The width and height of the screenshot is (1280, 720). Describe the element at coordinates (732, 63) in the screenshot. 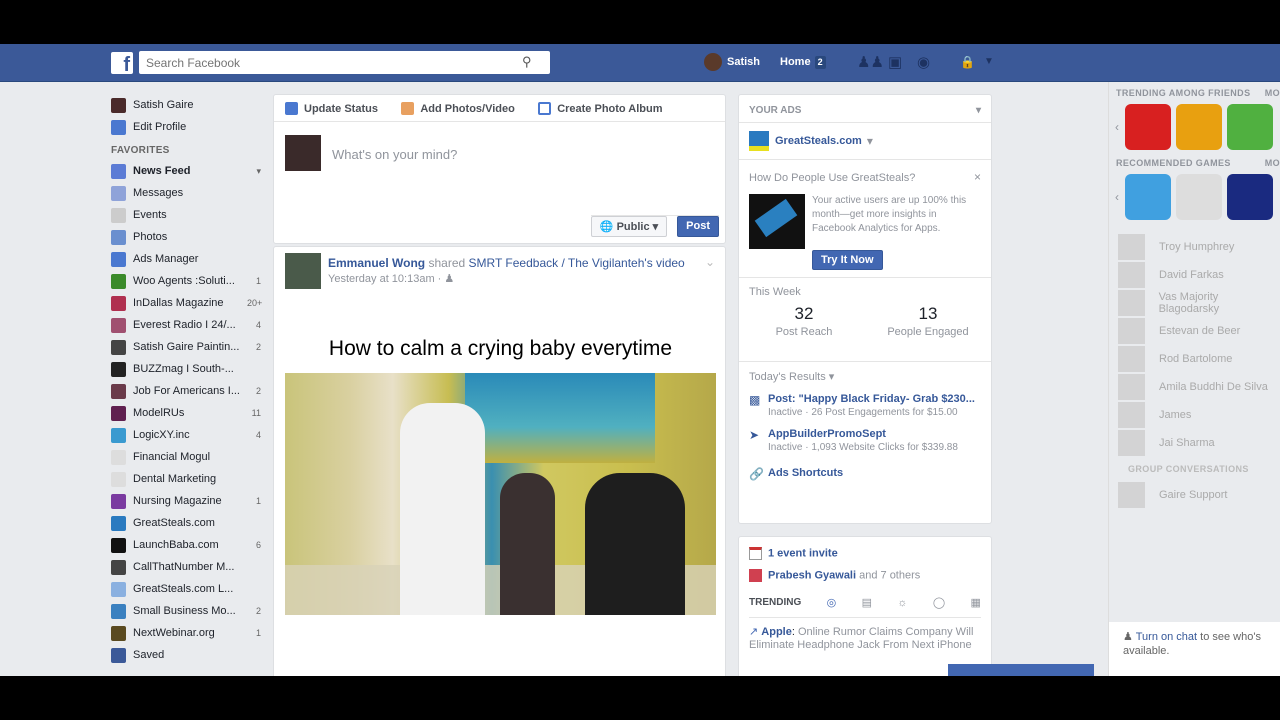

I see `profile-link: Satish` at that location.